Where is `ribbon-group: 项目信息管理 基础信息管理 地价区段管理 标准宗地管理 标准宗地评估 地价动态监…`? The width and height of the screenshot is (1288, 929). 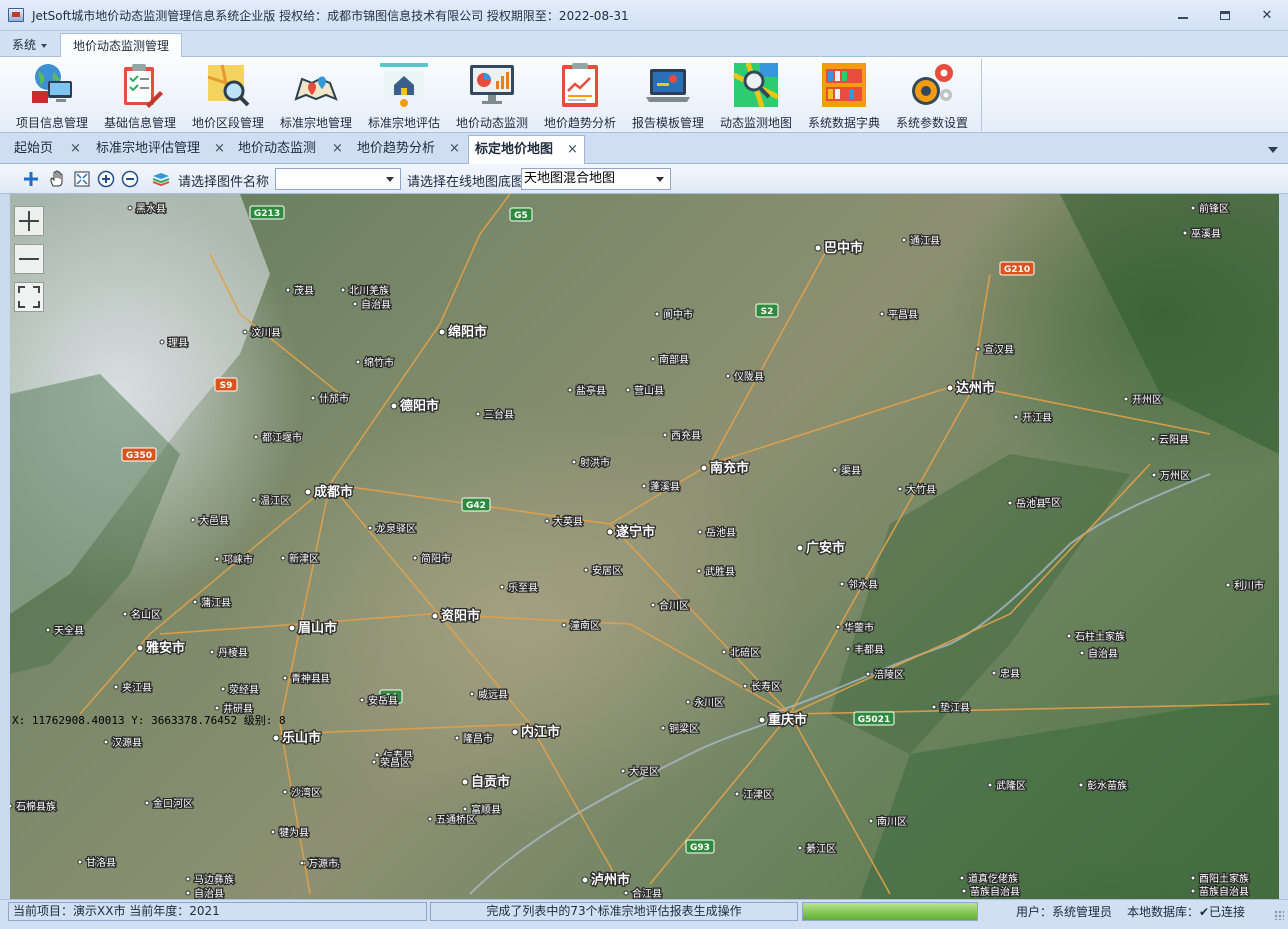
ribbon-group: 项目信息管理 基础信息管理 地价区段管理 标准宗地管理 标准宗地评估 地价动态监… is located at coordinates (495, 95).